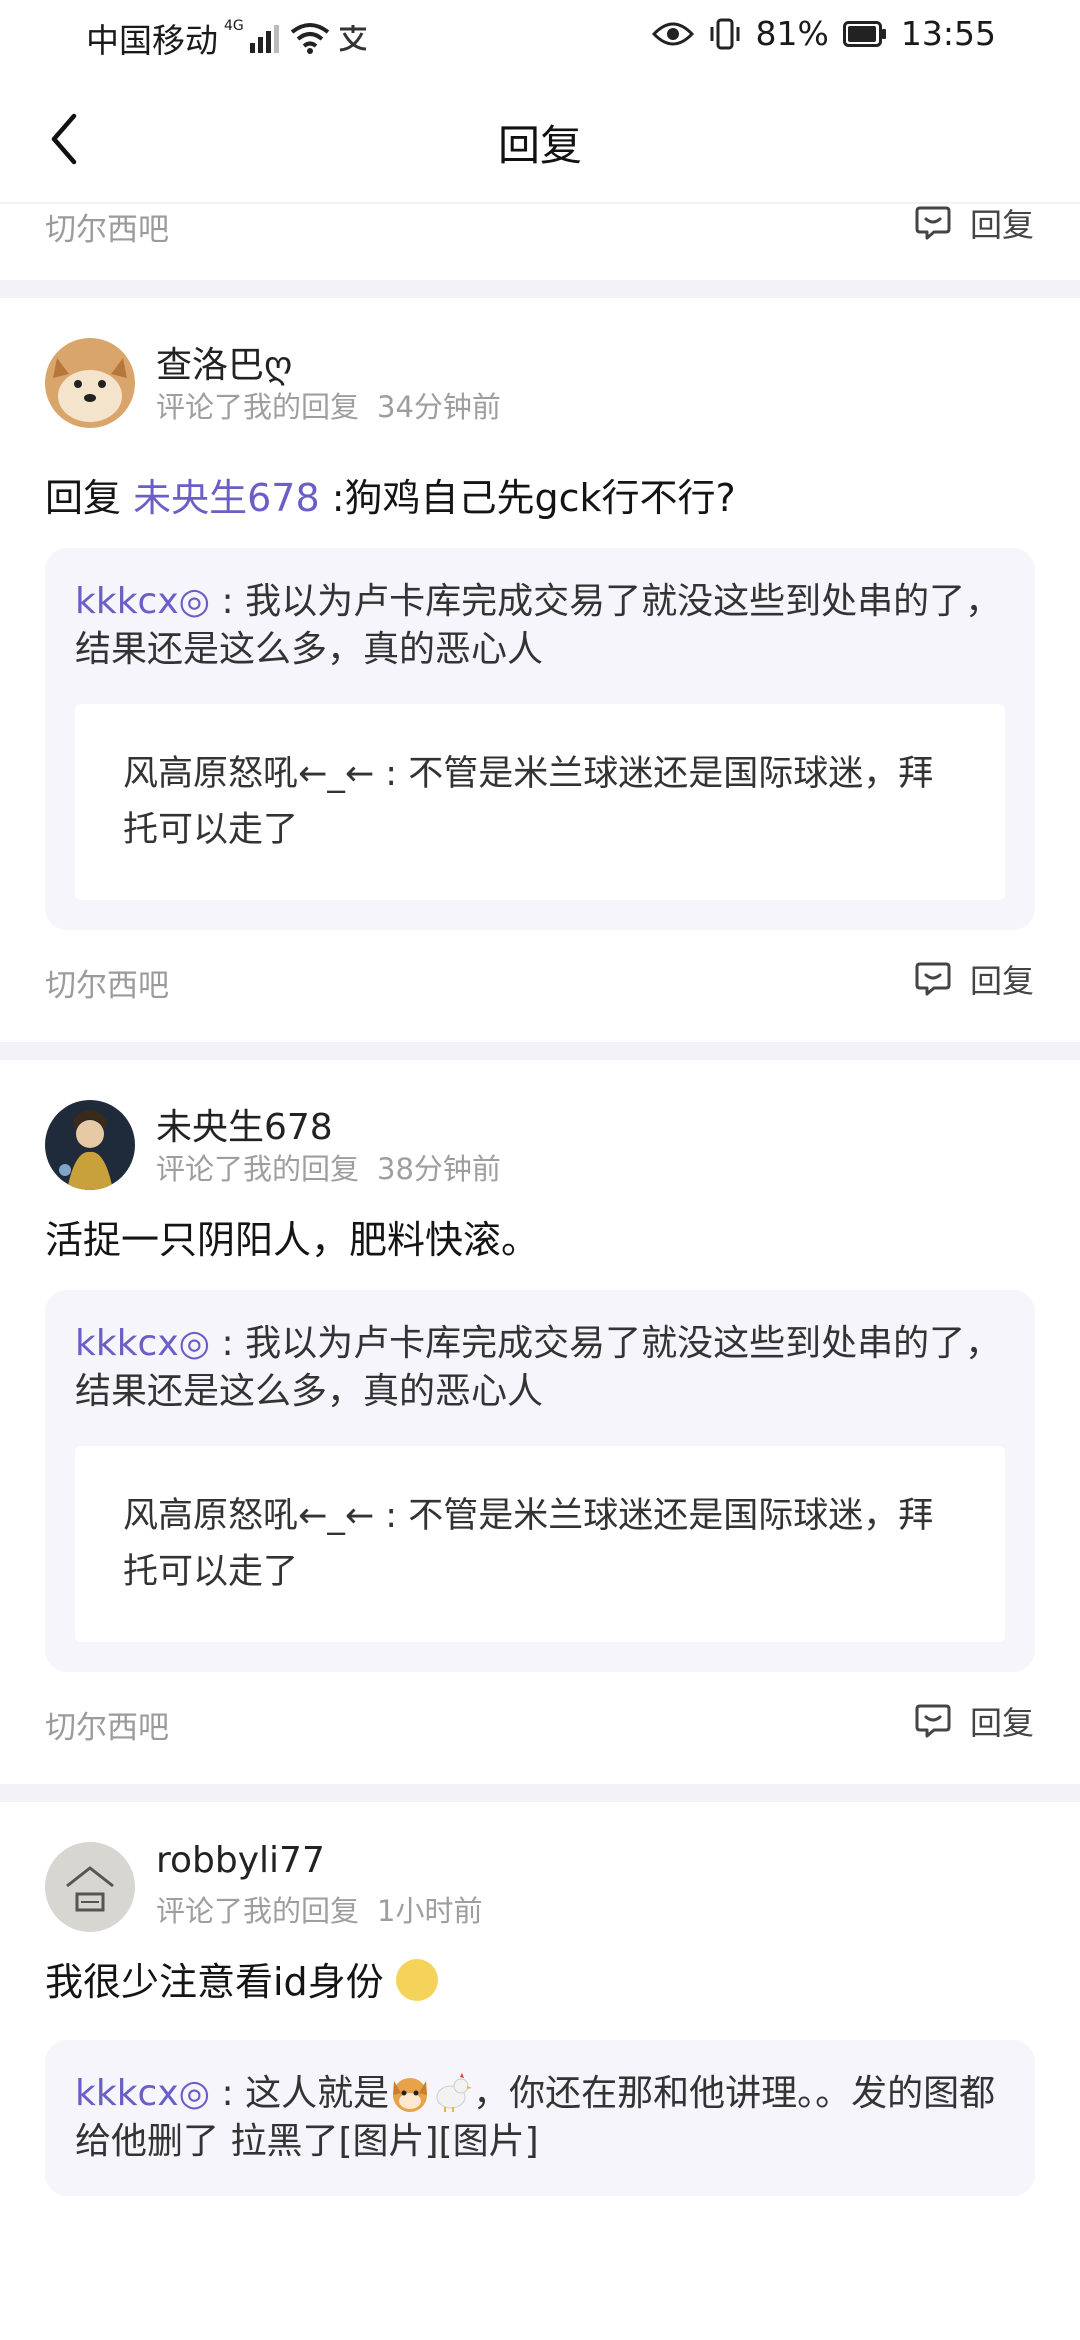 The height and width of the screenshot is (2340, 1080). I want to click on chicken-emoji-icon, so click(454, 2092).